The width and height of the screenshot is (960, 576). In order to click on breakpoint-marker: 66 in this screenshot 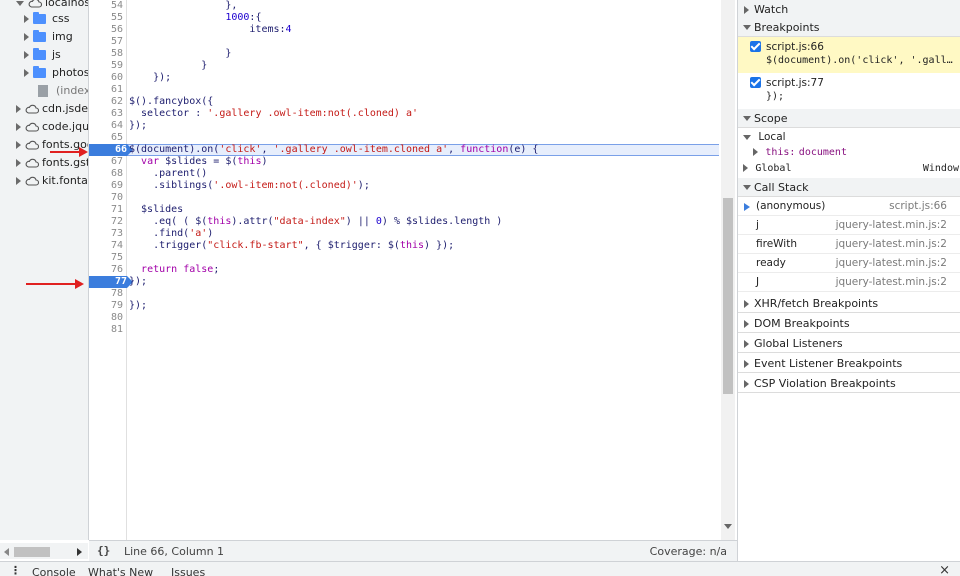, I will do `click(111, 150)`.